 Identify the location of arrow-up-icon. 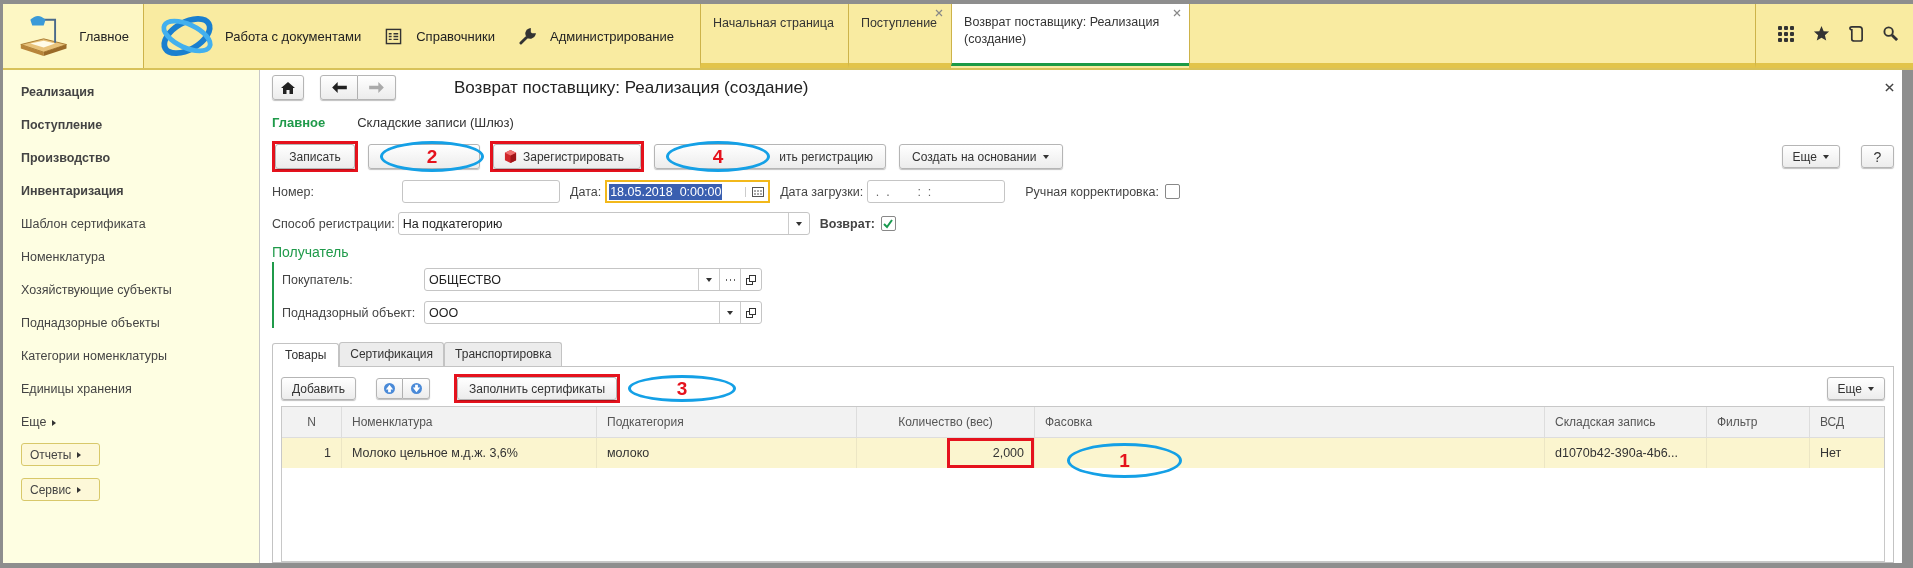
(390, 388).